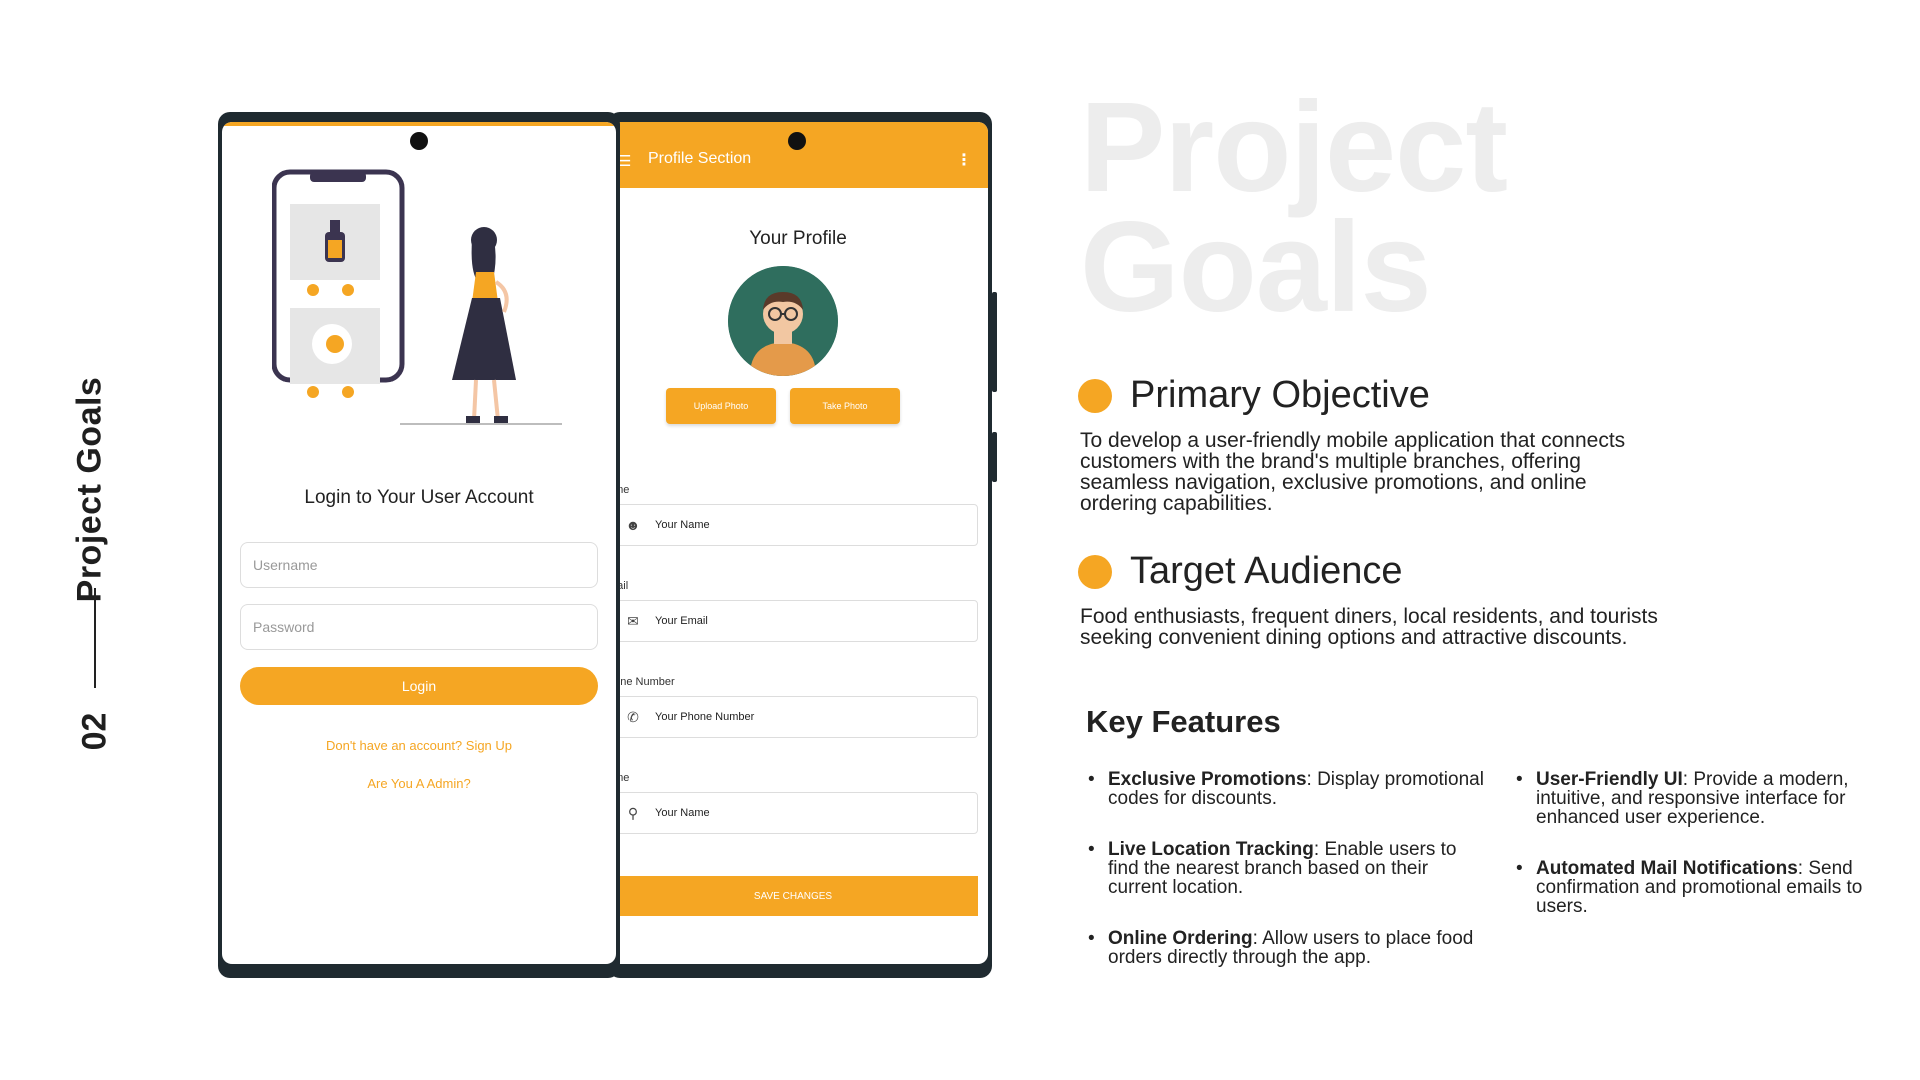  Describe the element at coordinates (796, 813) in the screenshot. I see `location-field: ⚲ Your Name` at that location.